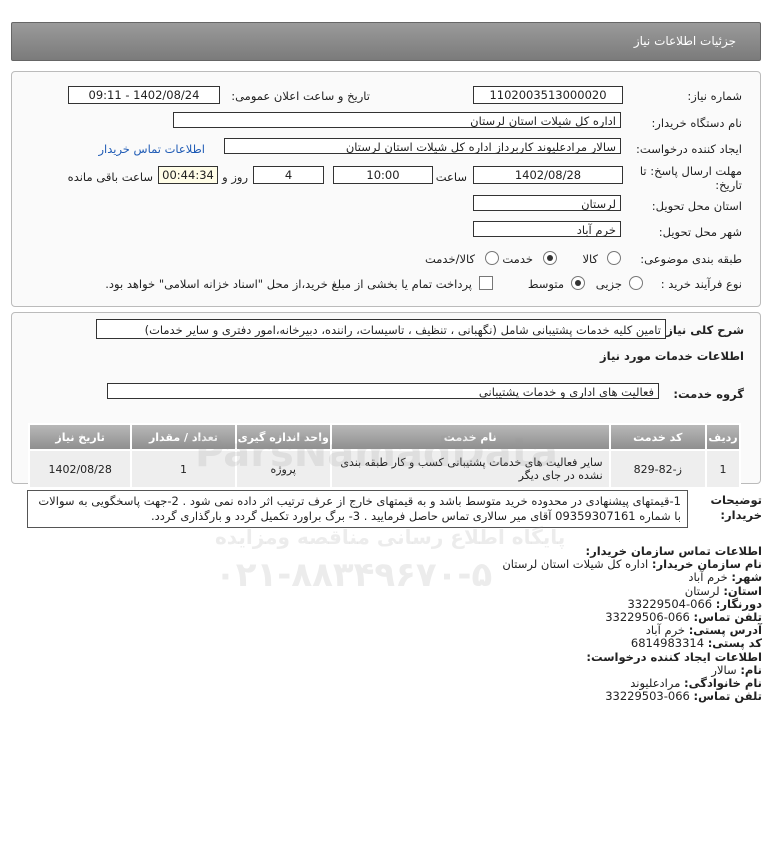 Image resolution: width=770 pixels, height=845 pixels. I want to click on service-group-field: فعالیت های اداری و خدمات پشتیبانی, so click(383, 391).